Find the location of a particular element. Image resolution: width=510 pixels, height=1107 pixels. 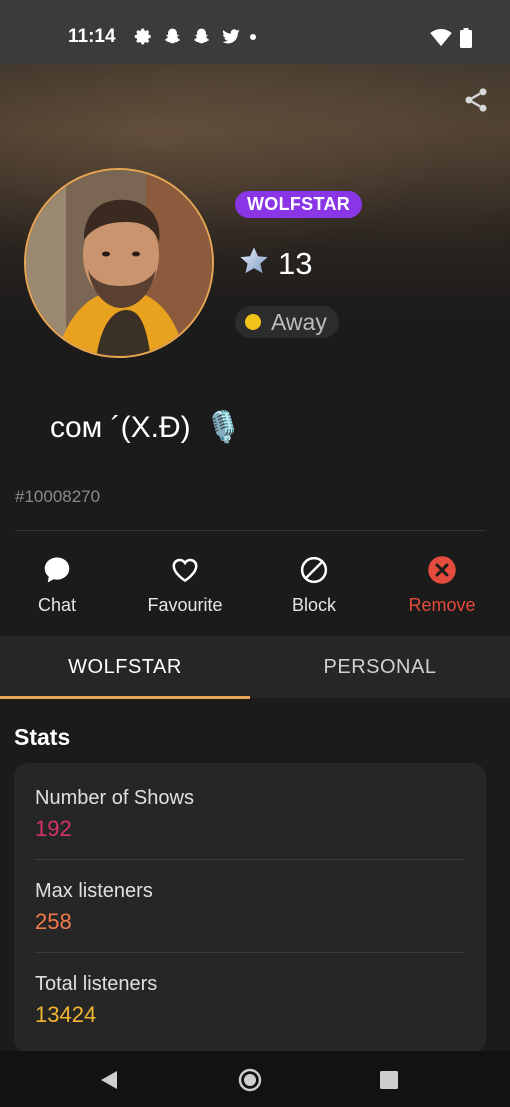

tab-wolfstar: WOLFSTAR is located at coordinates (125, 667).